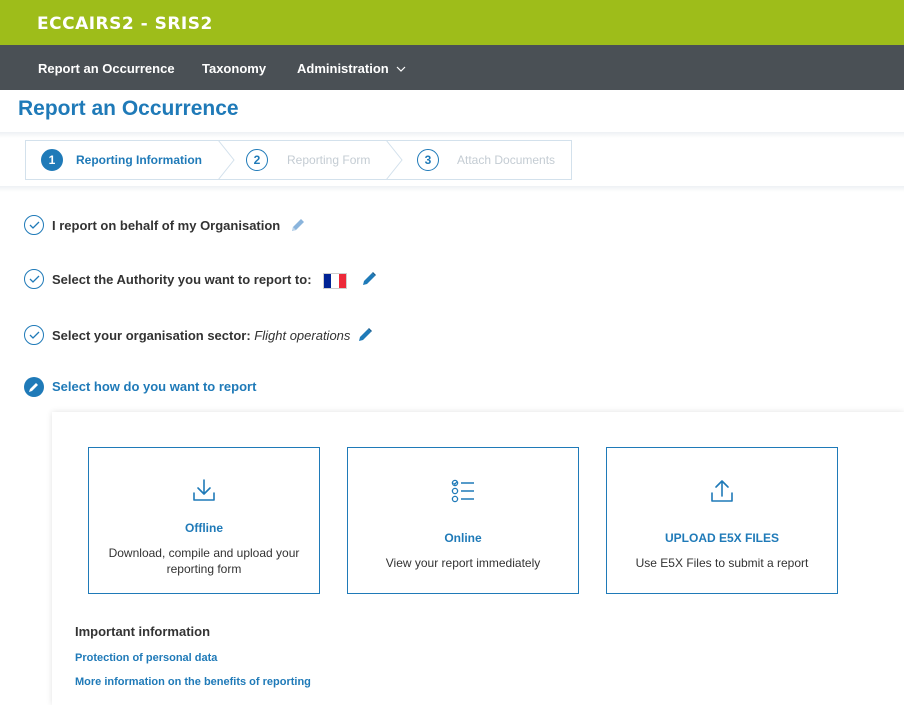 This screenshot has height=705, width=904. Describe the element at coordinates (463, 563) in the screenshot. I see `option-description: View your report immediately` at that location.